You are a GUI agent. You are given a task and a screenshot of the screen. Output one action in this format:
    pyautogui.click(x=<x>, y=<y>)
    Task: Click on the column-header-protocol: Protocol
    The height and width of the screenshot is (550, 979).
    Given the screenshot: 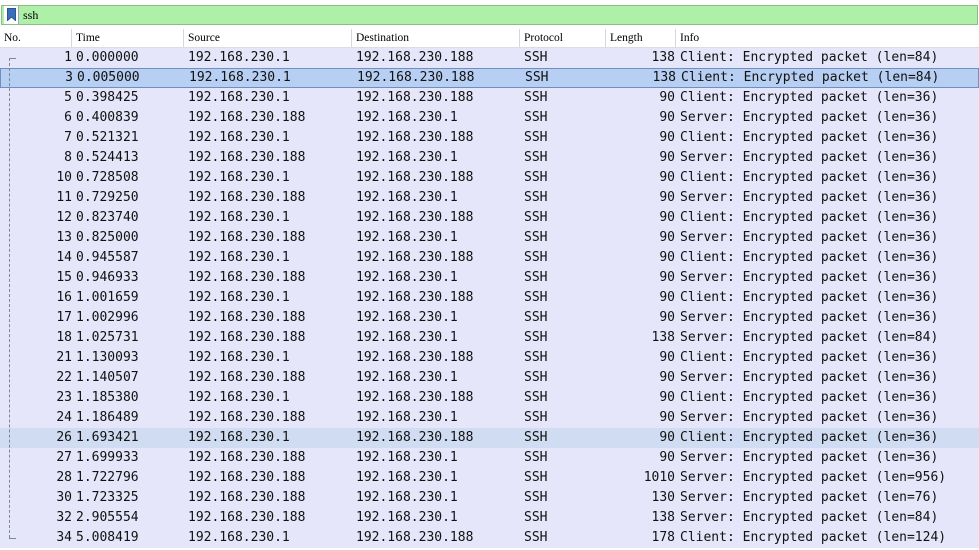 What is the action you would take?
    pyautogui.click(x=563, y=38)
    